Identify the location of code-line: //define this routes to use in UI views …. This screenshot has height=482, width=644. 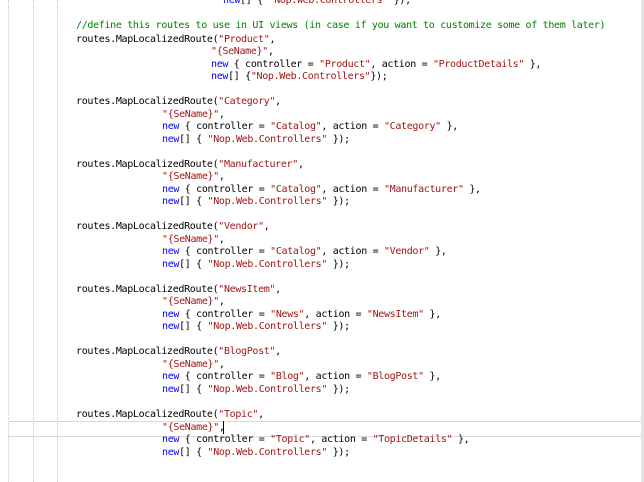
(341, 25).